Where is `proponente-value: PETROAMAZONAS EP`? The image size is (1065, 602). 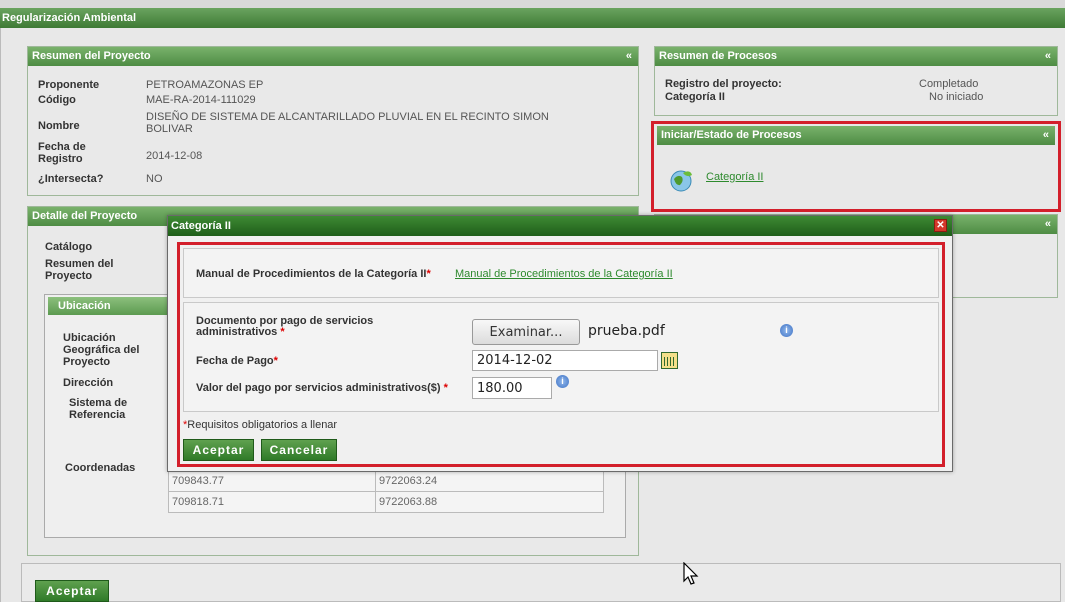 proponente-value: PETROAMAZONAS EP is located at coordinates (205, 85).